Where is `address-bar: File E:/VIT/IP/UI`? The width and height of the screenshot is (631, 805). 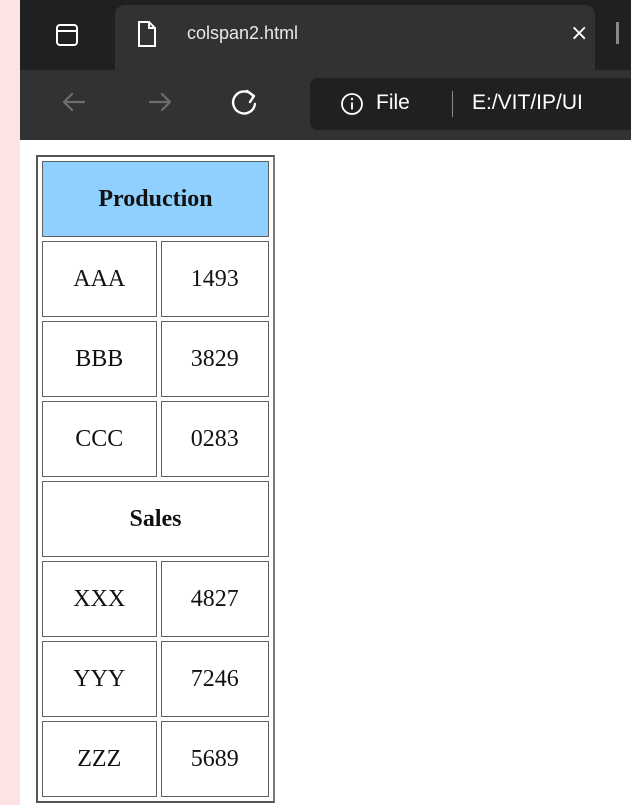 address-bar: File E:/VIT/IP/UI is located at coordinates (470, 104).